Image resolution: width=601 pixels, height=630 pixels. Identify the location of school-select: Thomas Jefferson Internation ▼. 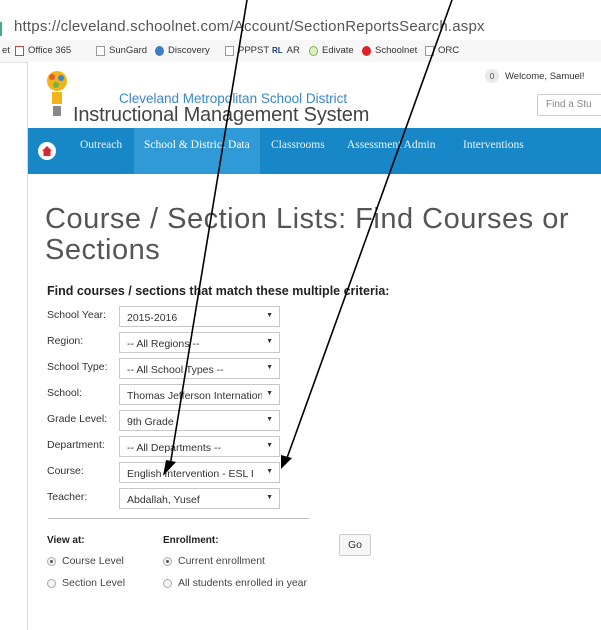
(199, 394).